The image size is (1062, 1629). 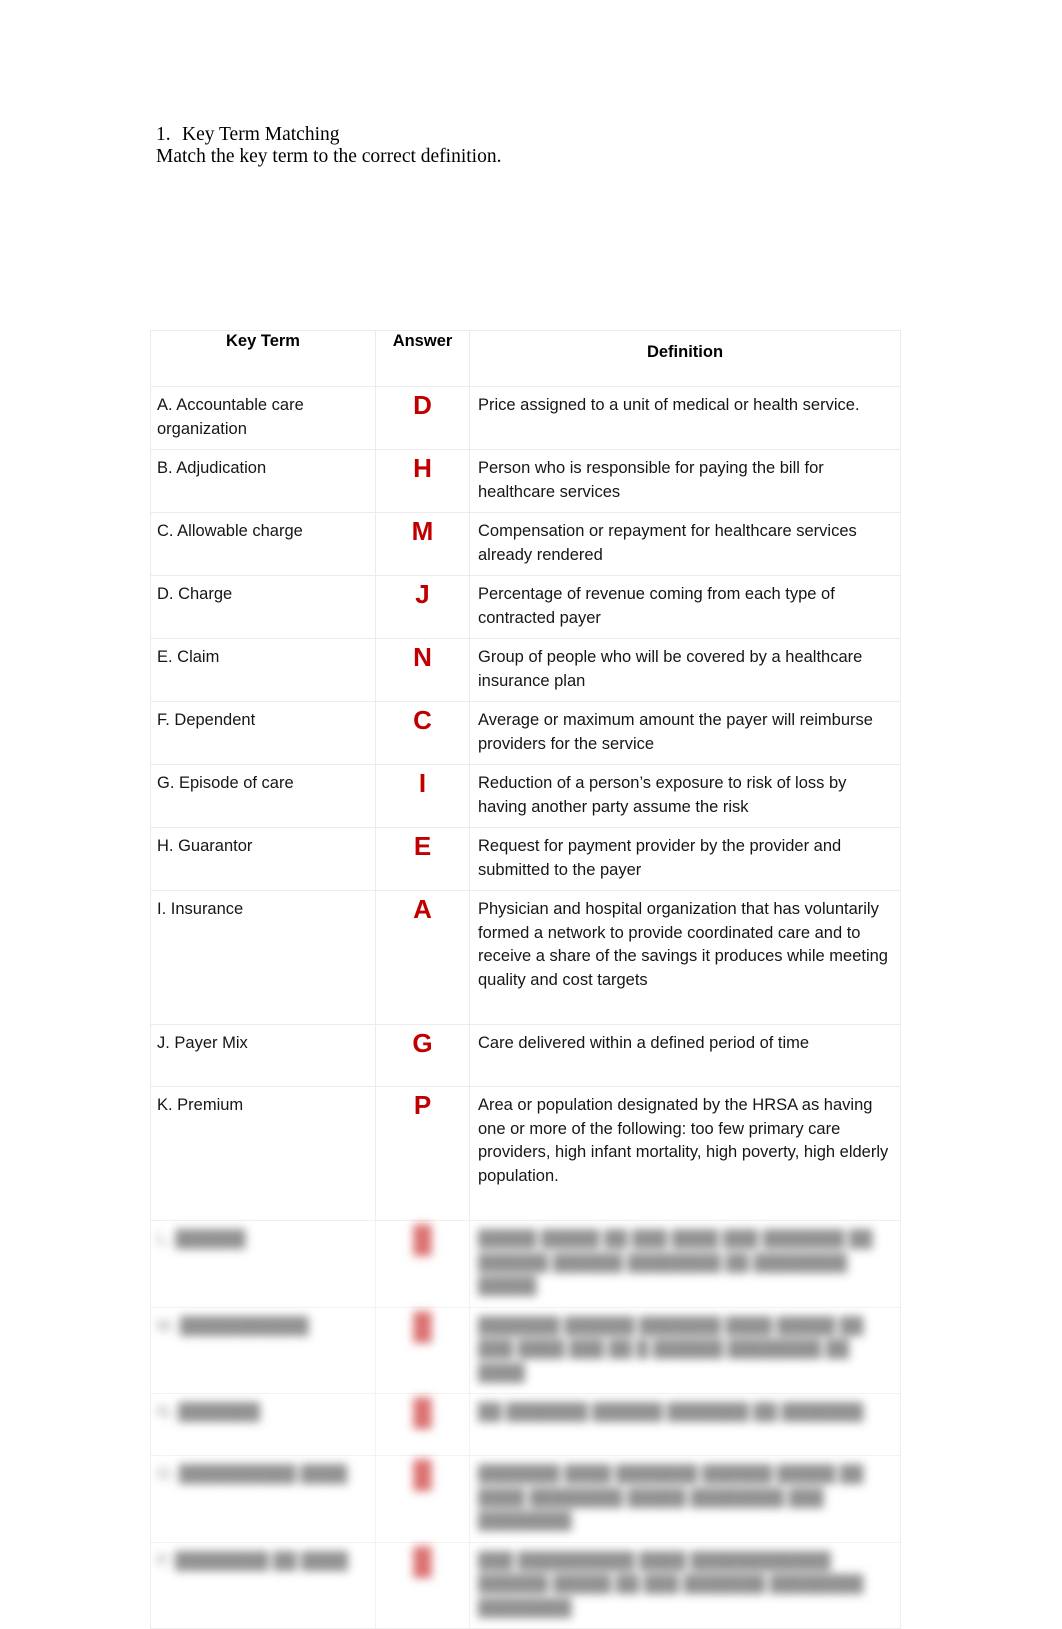 What do you see at coordinates (263, 544) in the screenshot?
I see `cell-key-term: C. Allowable charge` at bounding box center [263, 544].